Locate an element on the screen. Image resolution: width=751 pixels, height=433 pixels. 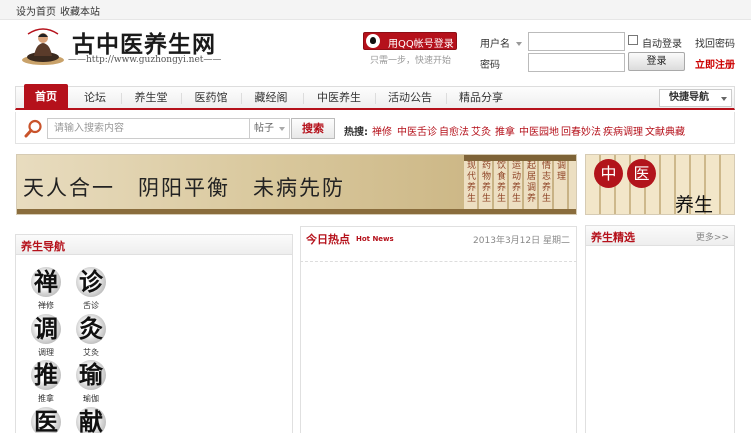
nav-icon-glyph: 诊 is located at coordinates (91, 281).